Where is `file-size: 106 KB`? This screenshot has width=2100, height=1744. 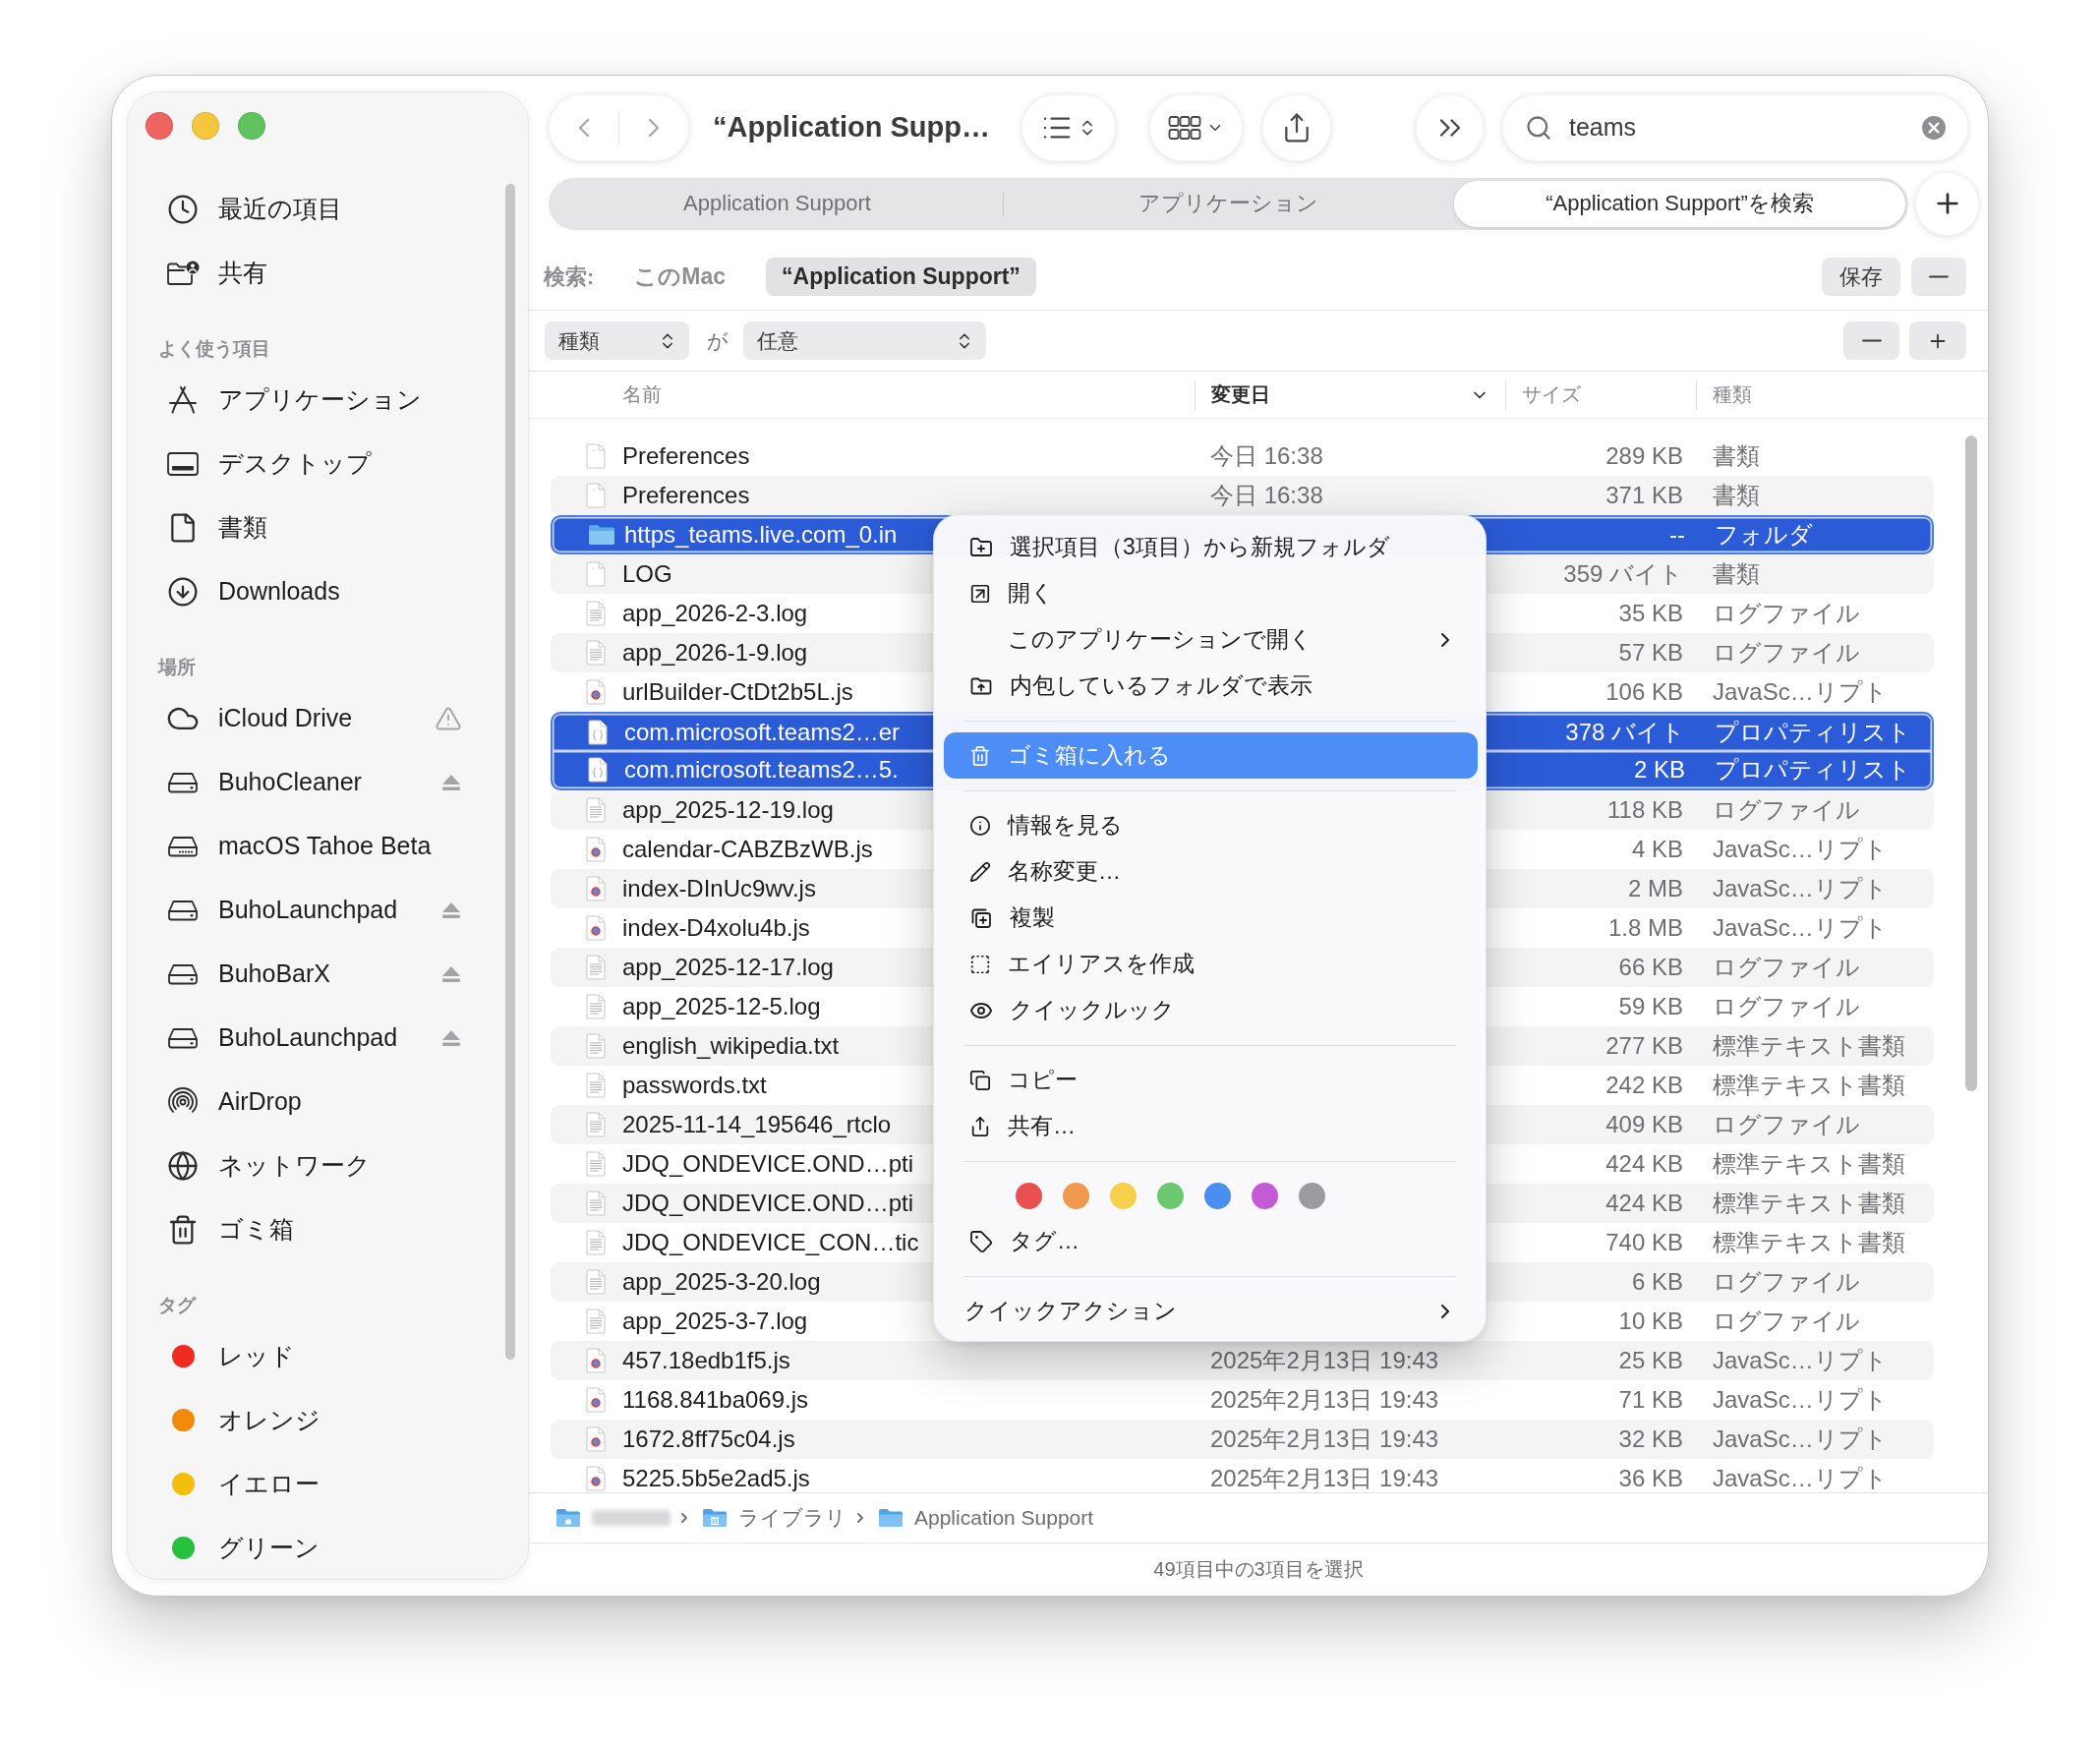
file-size: 106 KB is located at coordinates (1644, 692).